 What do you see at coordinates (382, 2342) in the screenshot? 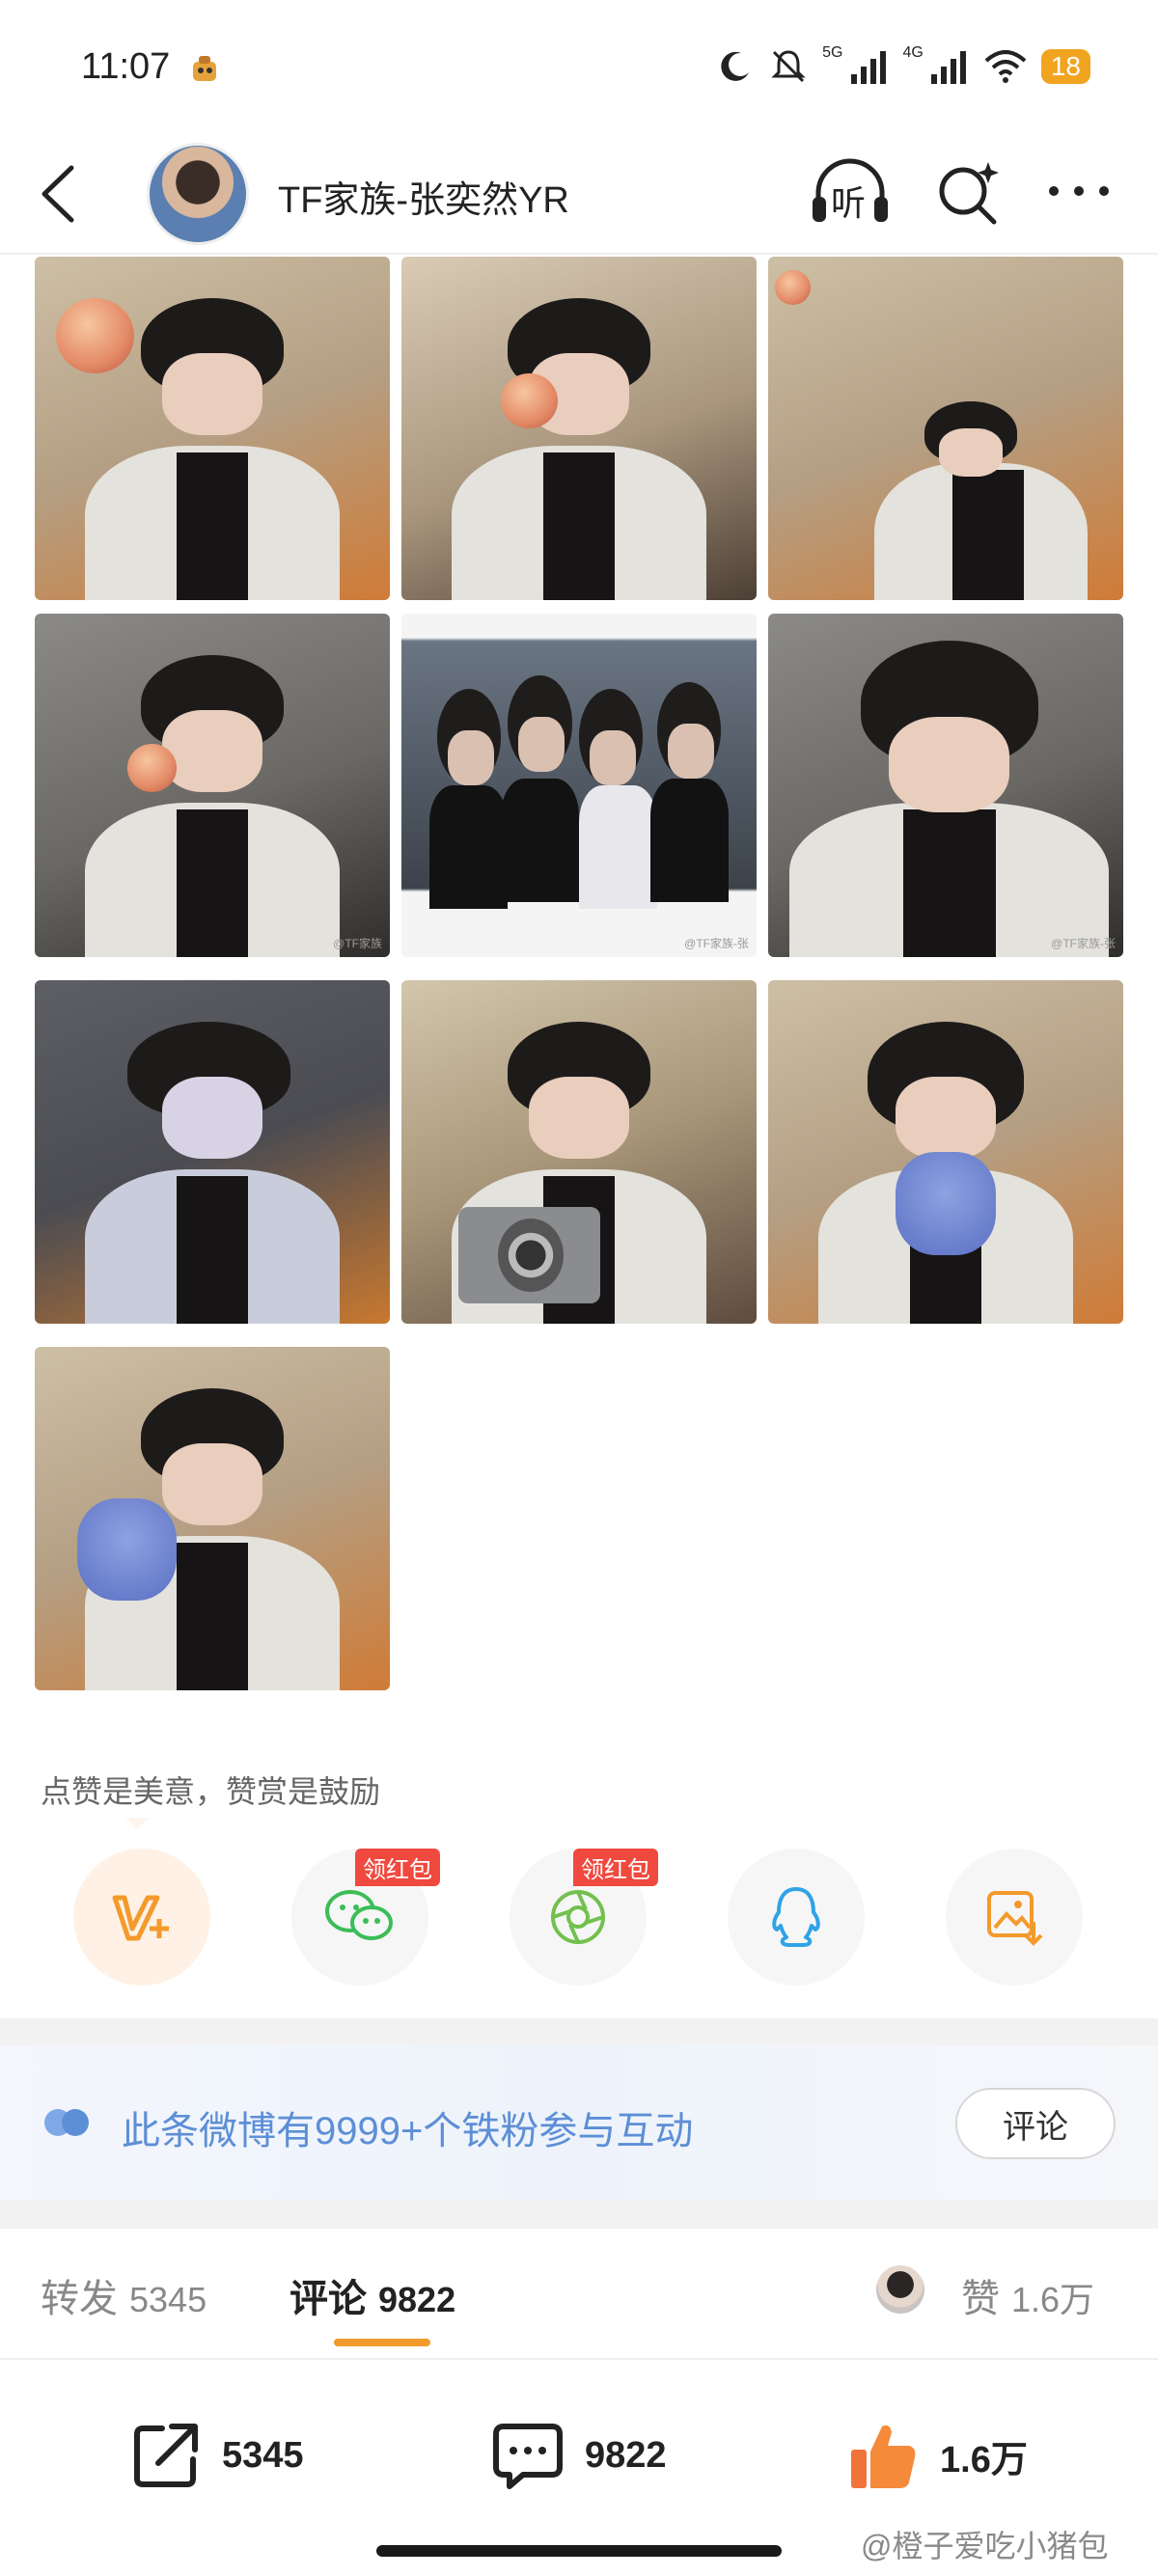
I see `active-tab-indicator` at bounding box center [382, 2342].